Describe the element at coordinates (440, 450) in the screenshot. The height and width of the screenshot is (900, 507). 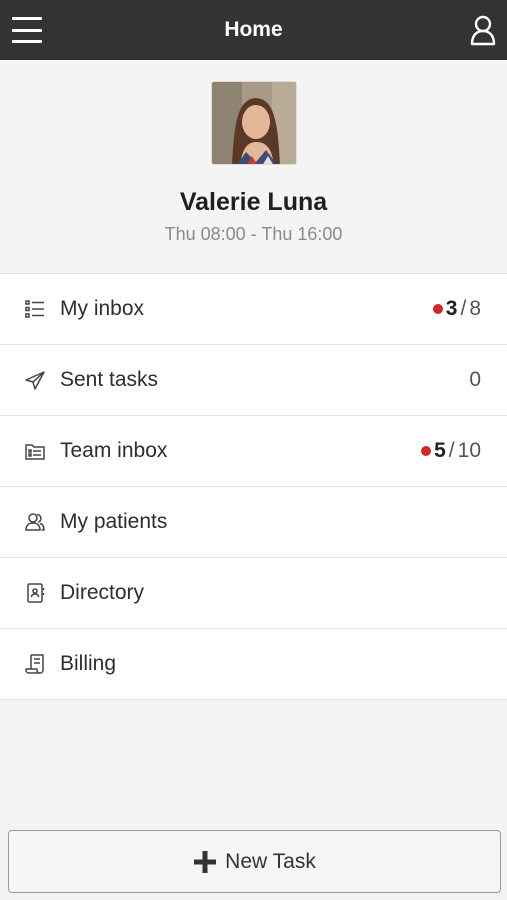
I see `unread-count: 5` at that location.